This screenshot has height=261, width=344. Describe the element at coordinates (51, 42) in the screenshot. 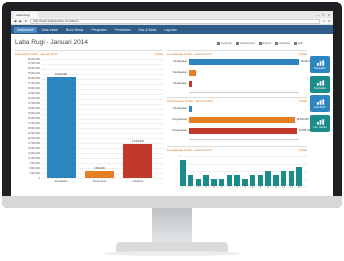

I see `page-title: Laba Rugi - Januari 2014` at that location.